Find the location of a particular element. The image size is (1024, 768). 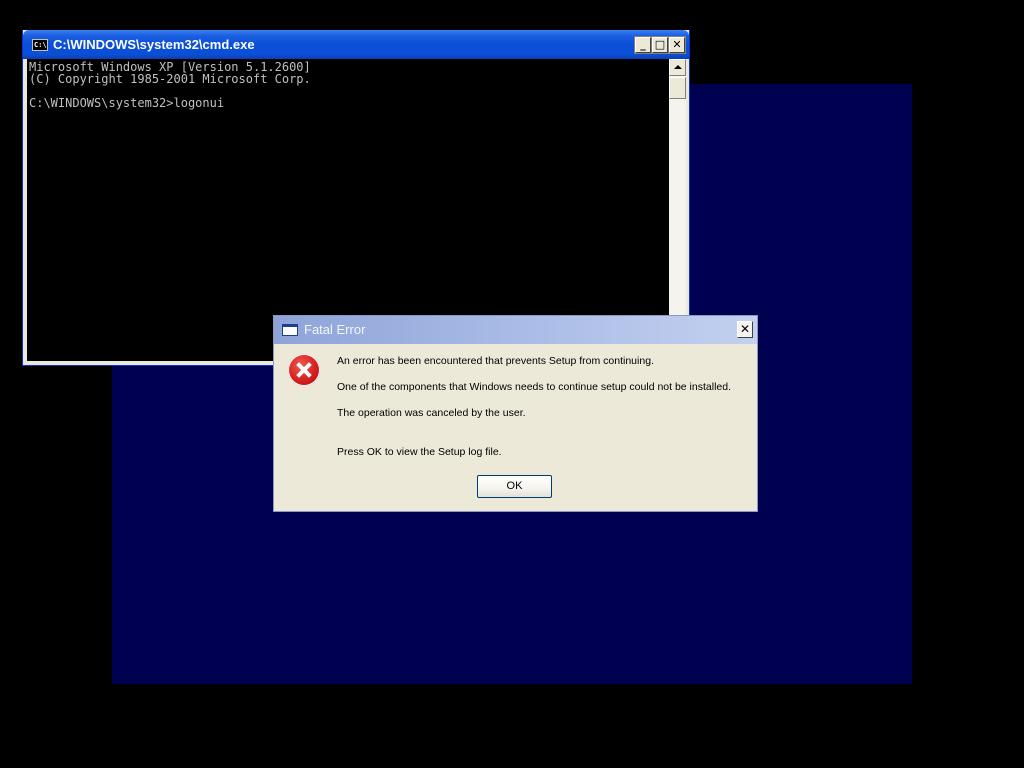

scroll-up-button is located at coordinates (677, 67).